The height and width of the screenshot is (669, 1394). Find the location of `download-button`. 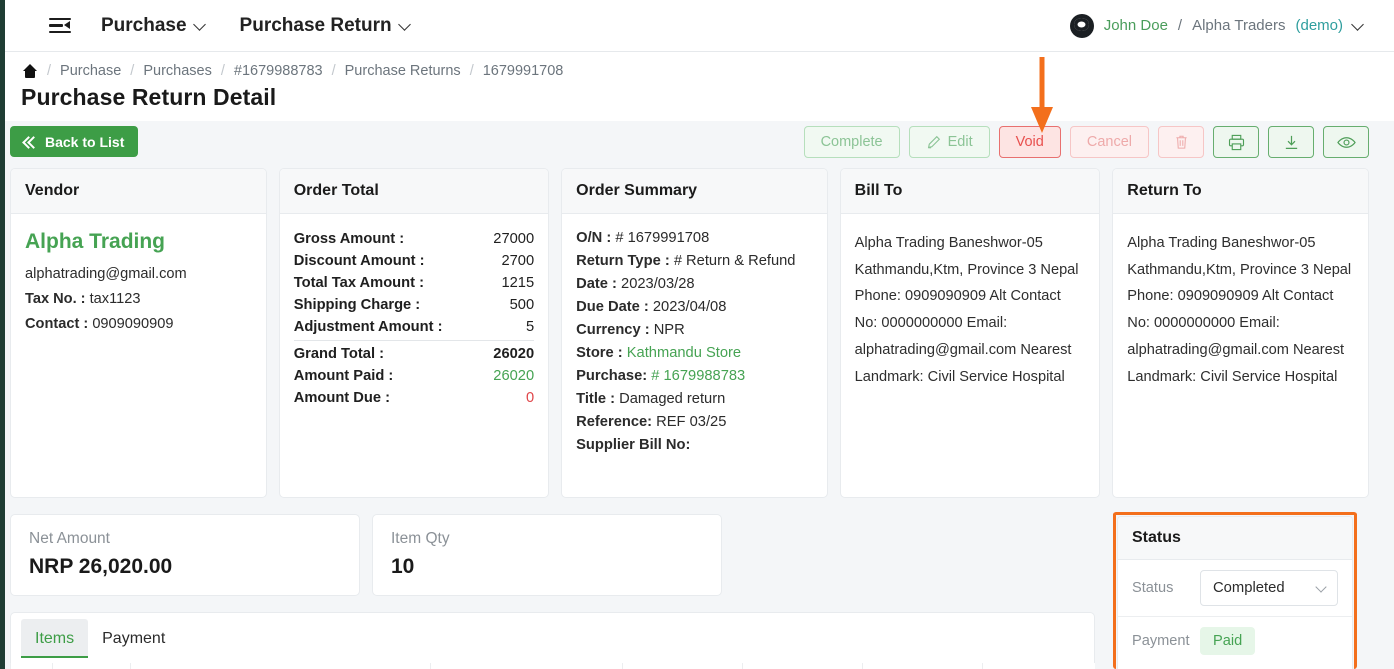

download-button is located at coordinates (1291, 142).